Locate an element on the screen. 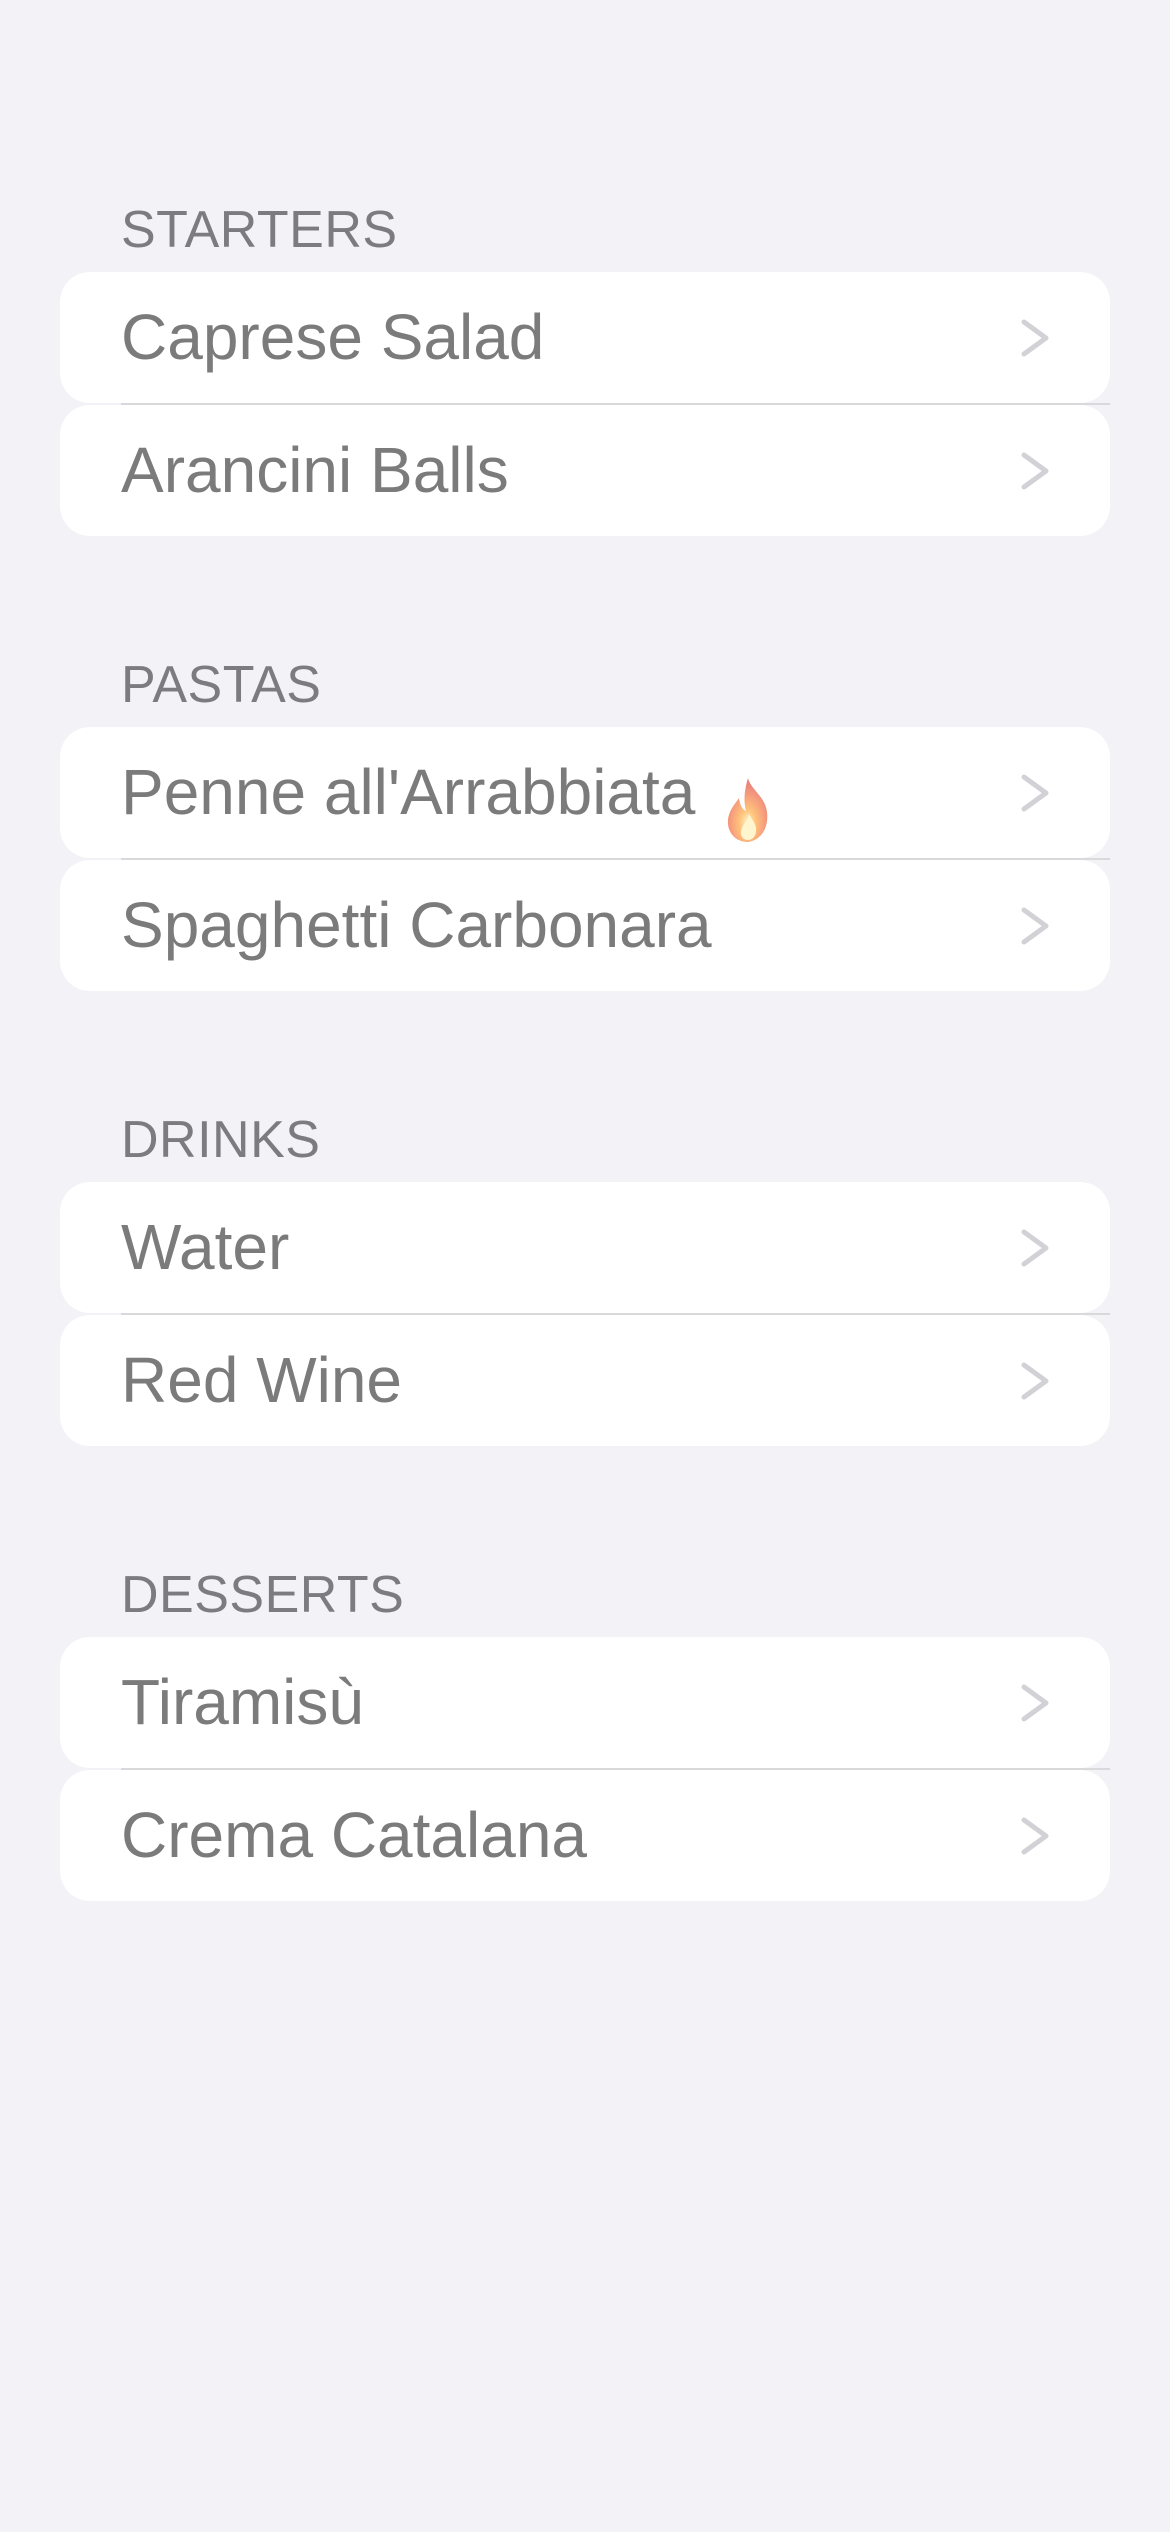  menu-item-water: Water is located at coordinates (585, 1248).